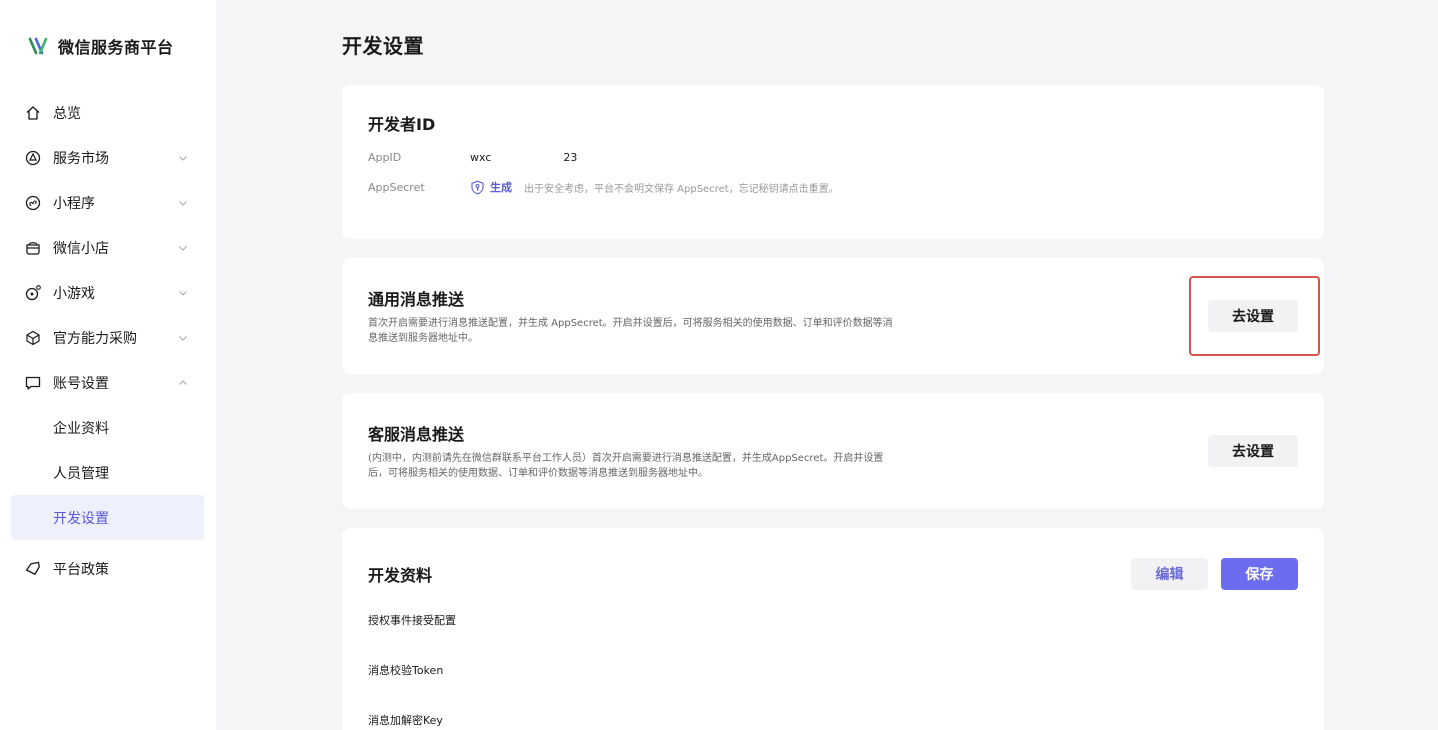 The width and height of the screenshot is (1438, 730). Describe the element at coordinates (33, 202) in the screenshot. I see `mini-program-icon` at that location.